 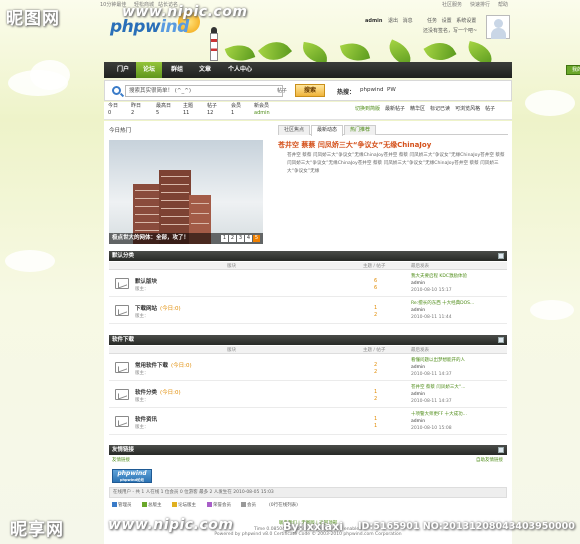 I want to click on nav-portal: 门户, so click(x=123, y=70).